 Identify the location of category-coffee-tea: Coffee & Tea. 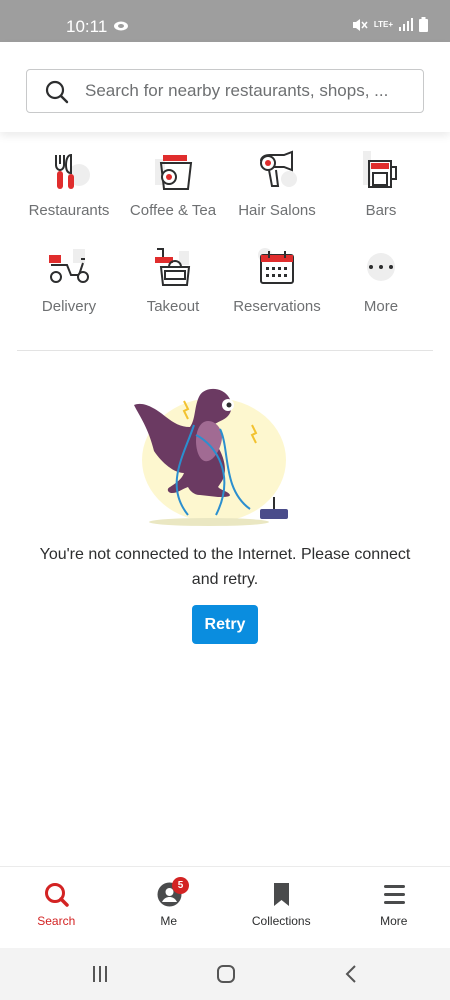
(173, 193).